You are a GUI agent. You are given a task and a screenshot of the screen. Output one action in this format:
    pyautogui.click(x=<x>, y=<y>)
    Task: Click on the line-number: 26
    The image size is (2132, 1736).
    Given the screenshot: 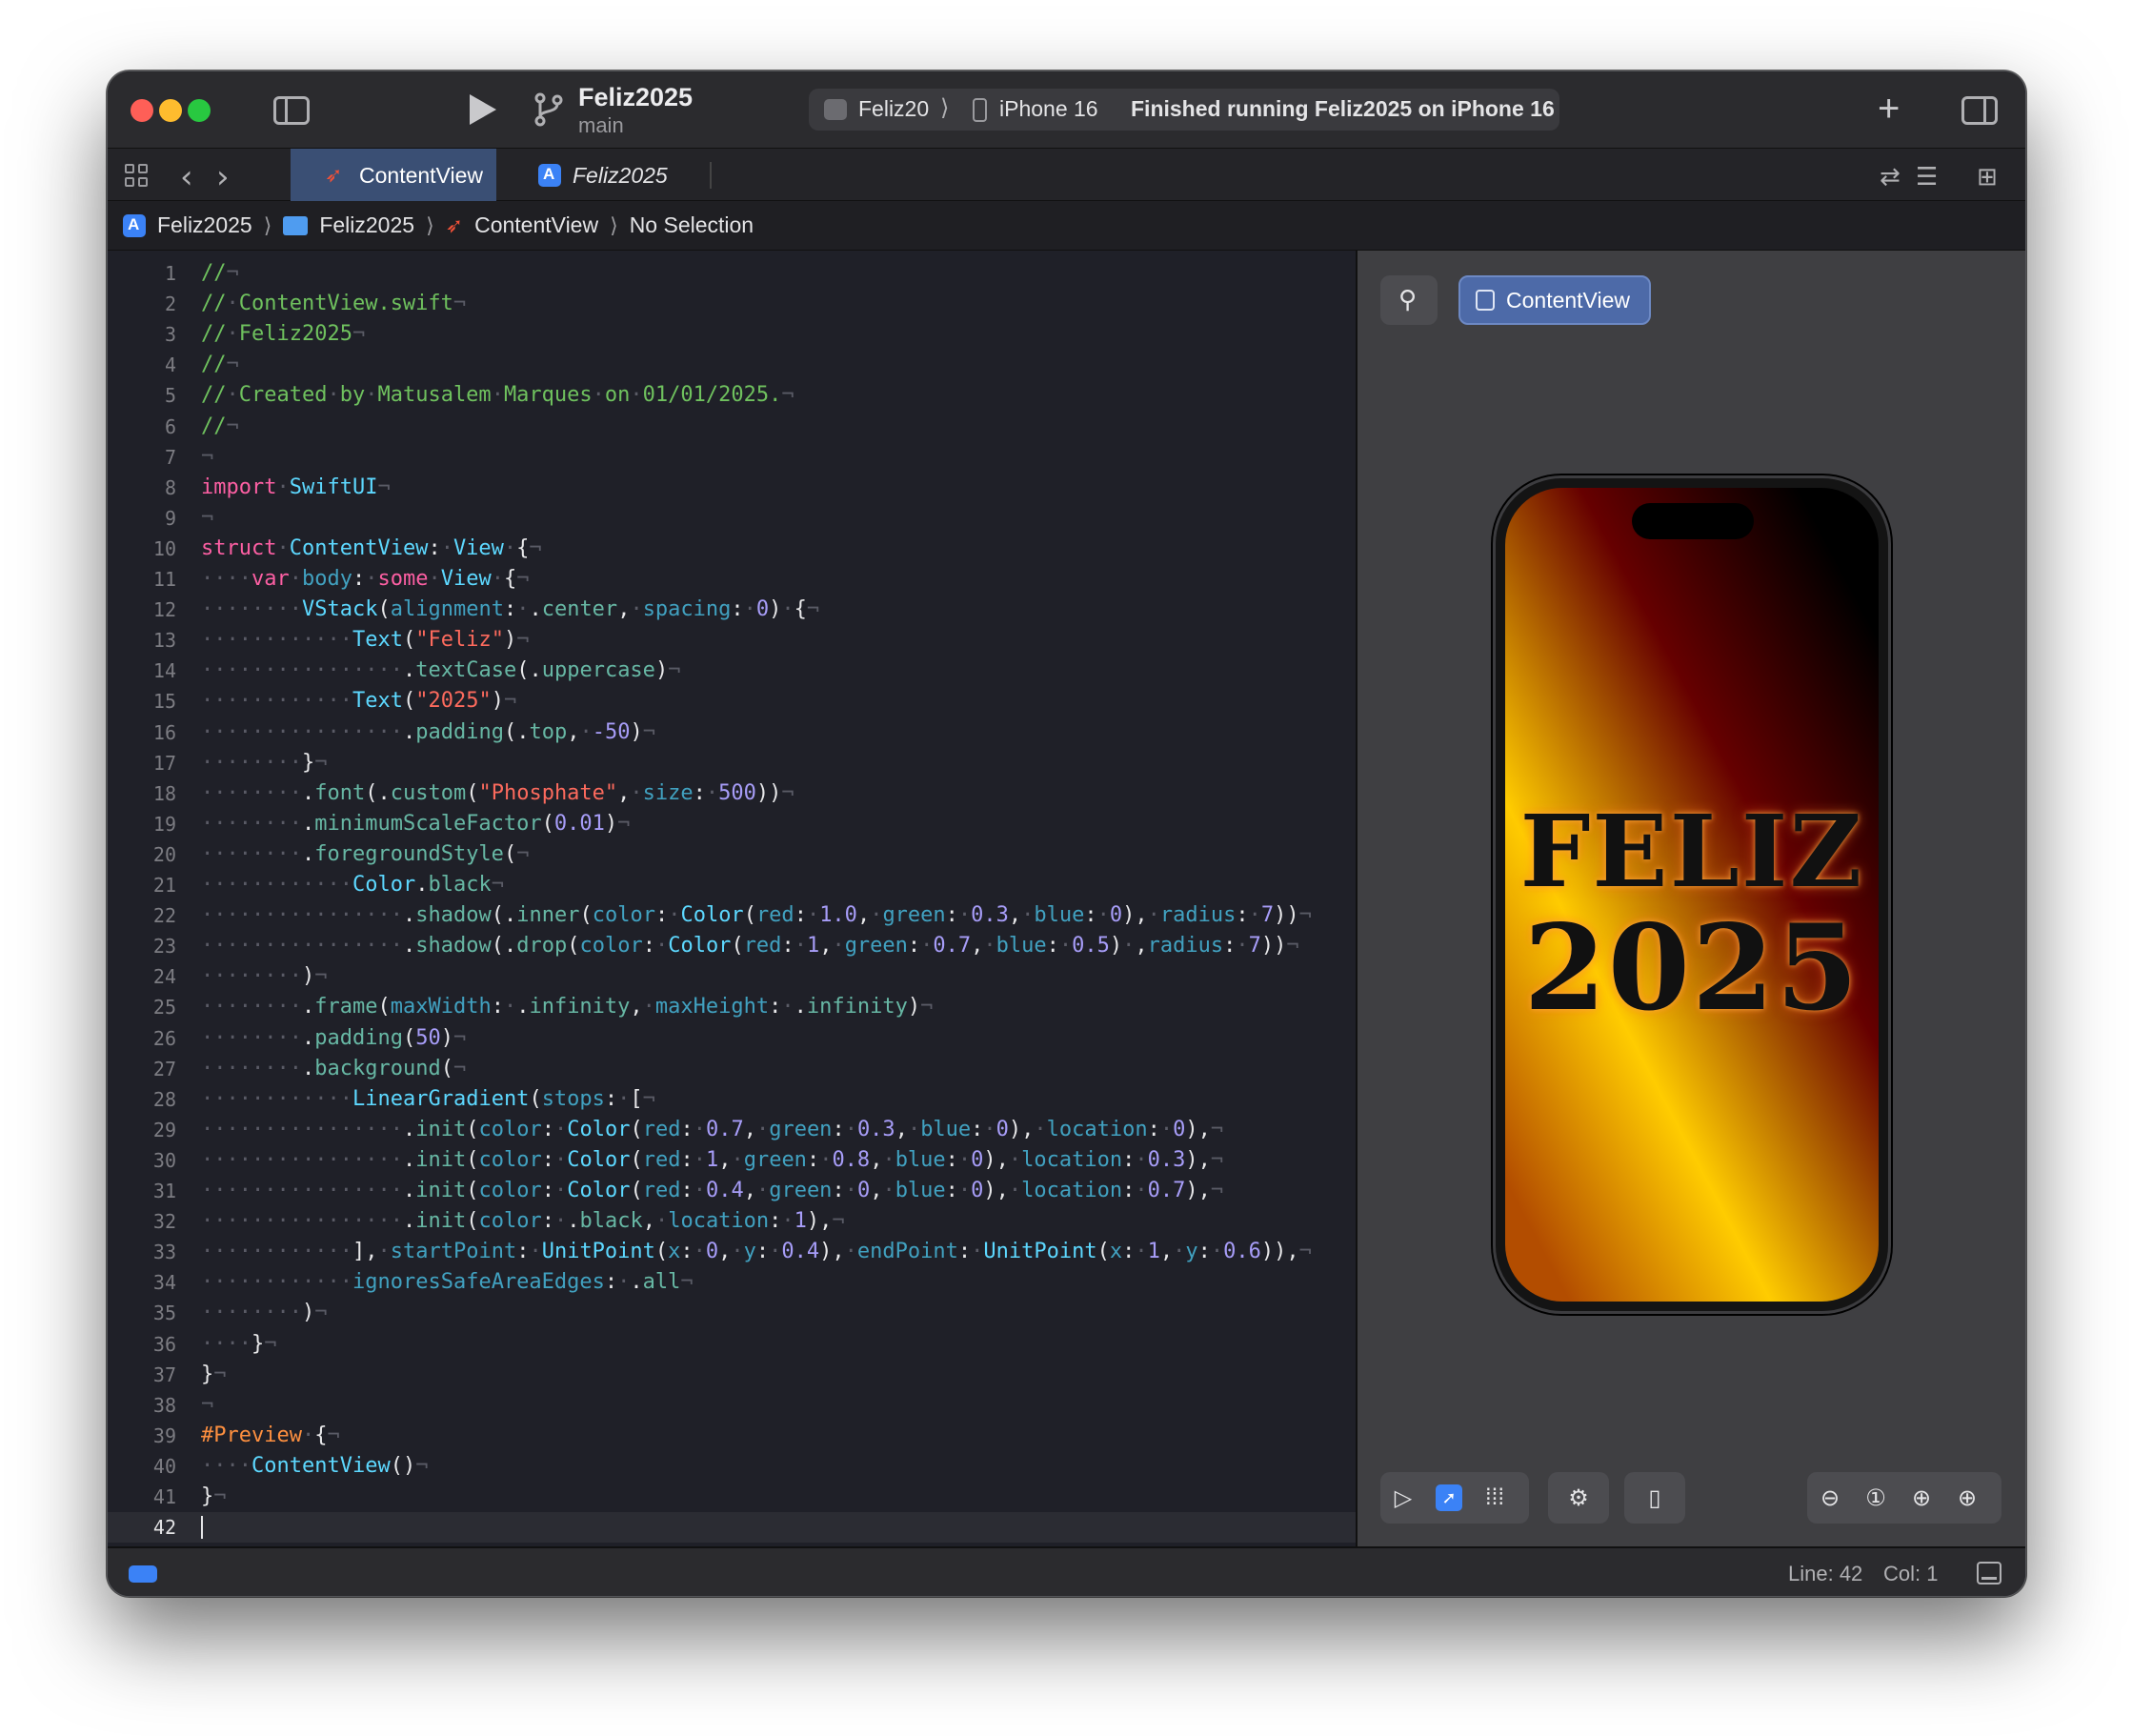 What is the action you would take?
    pyautogui.click(x=164, y=1038)
    